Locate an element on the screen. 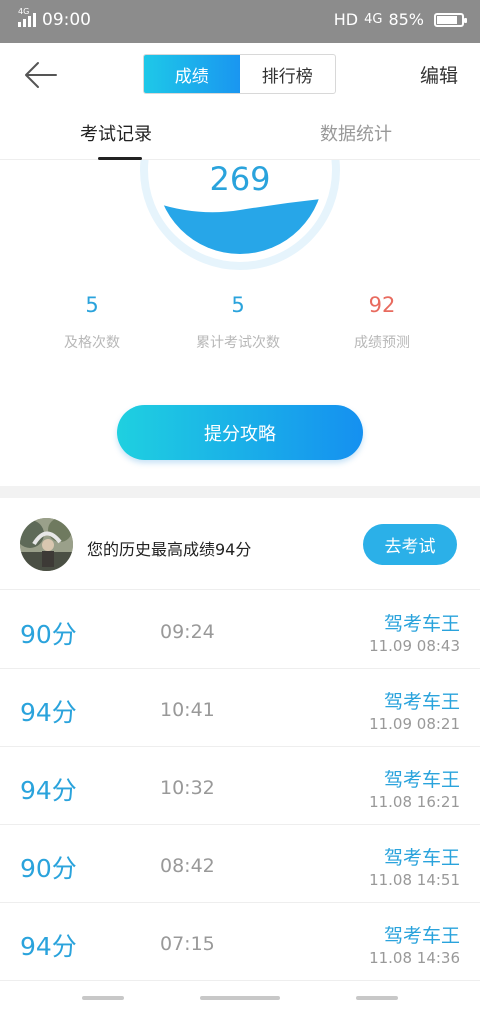 The height and width of the screenshot is (1013, 480). list-item: 90分 08:42 驾考车王 11.08 14:51 is located at coordinates (240, 864).